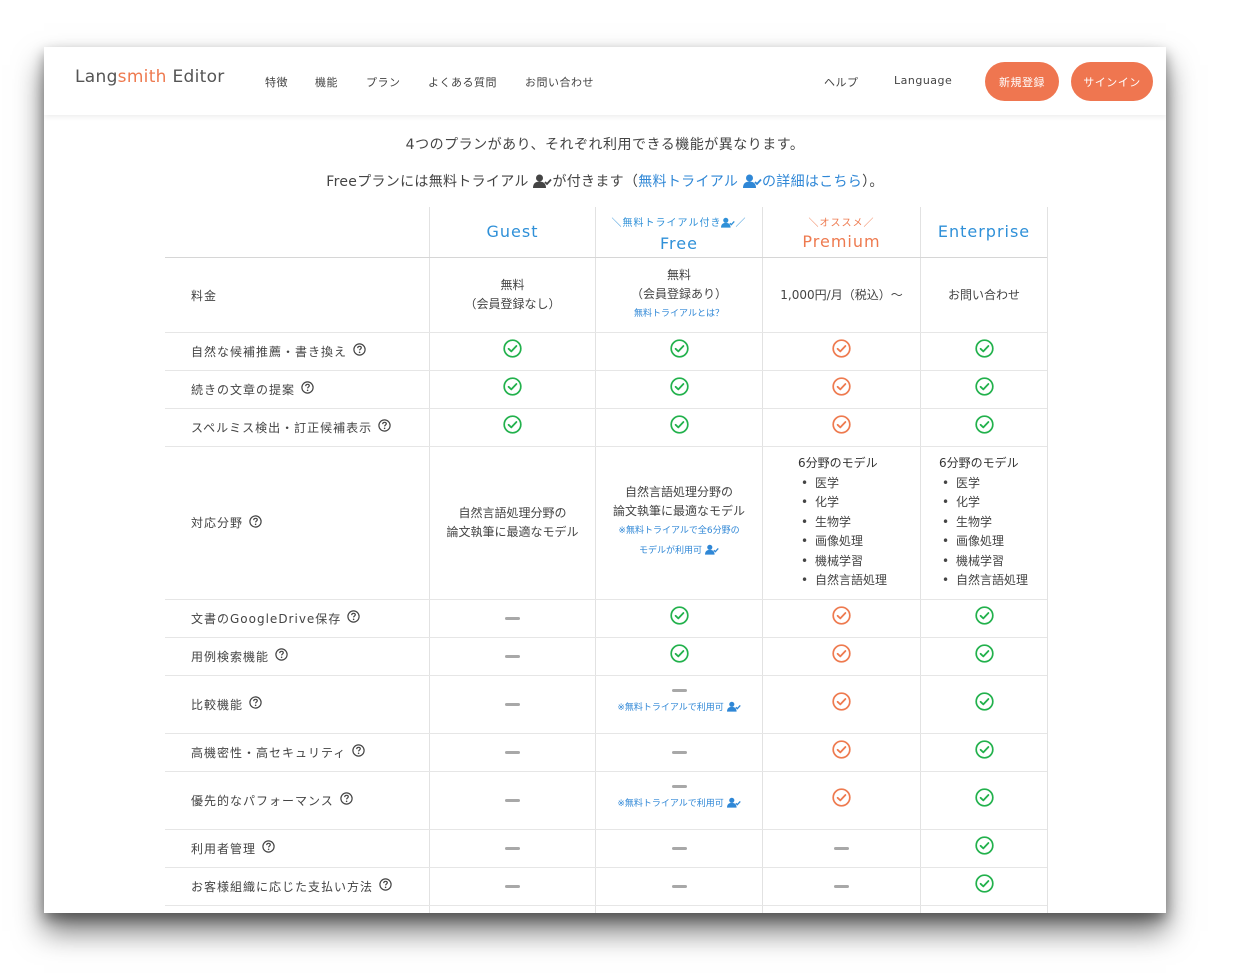 The height and width of the screenshot is (979, 1248). What do you see at coordinates (462, 82) in the screenshot?
I see `nav-faq: よくある質問` at bounding box center [462, 82].